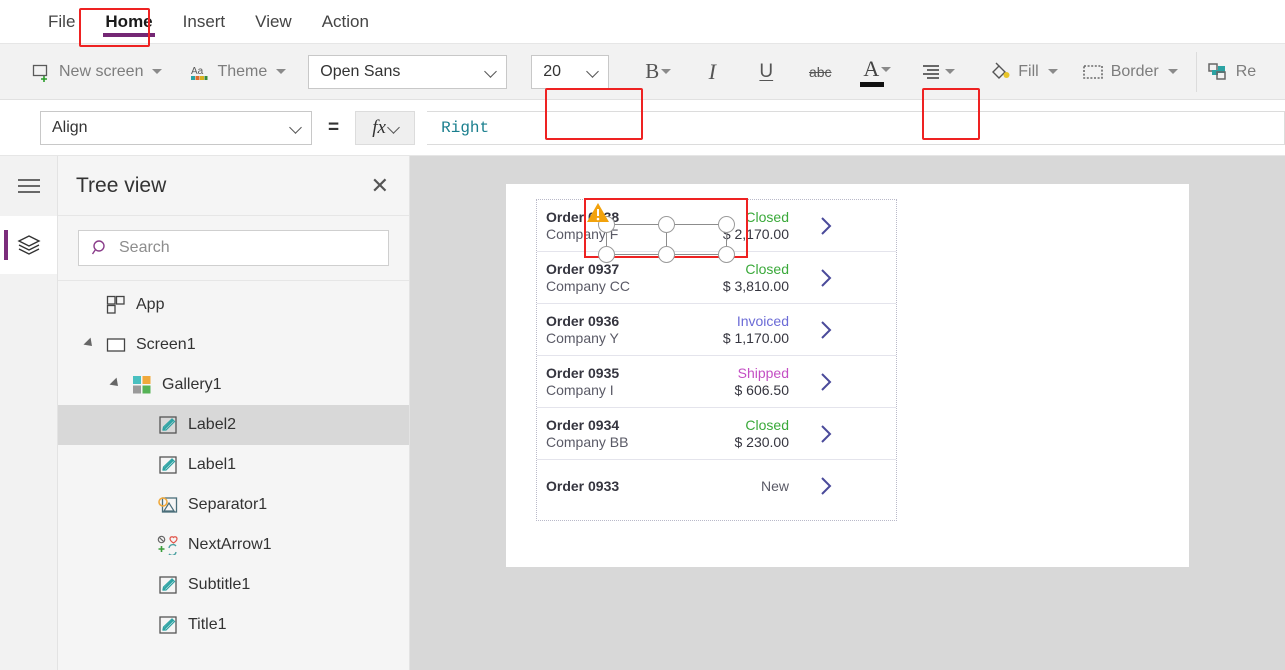  I want to click on close-icon: ✕, so click(380, 185).